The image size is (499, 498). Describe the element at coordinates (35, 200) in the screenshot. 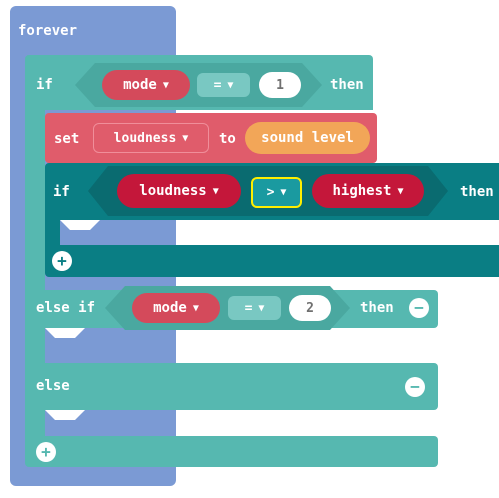

I see `if-block-spine` at that location.